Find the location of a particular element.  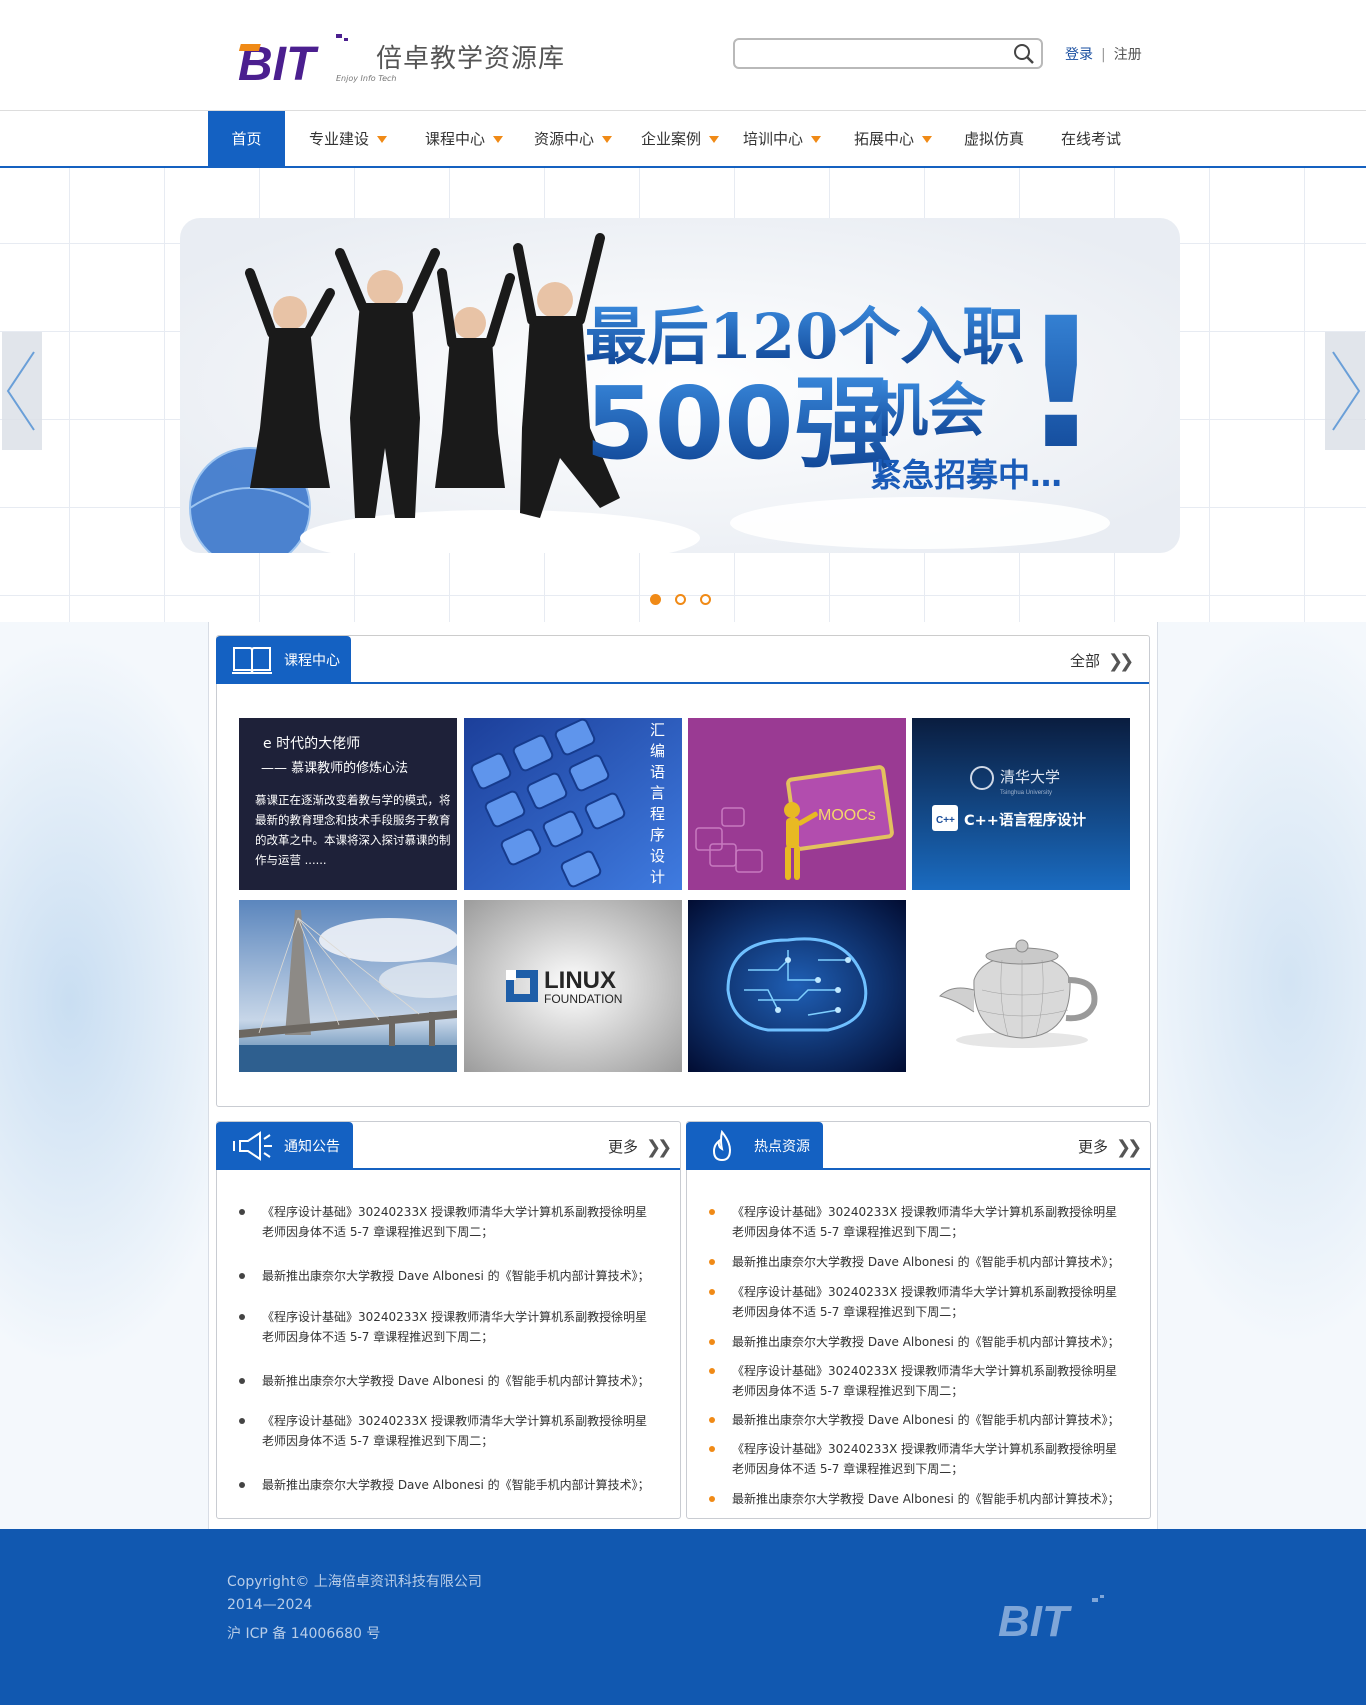

megaphone-icon is located at coordinates (252, 1146).